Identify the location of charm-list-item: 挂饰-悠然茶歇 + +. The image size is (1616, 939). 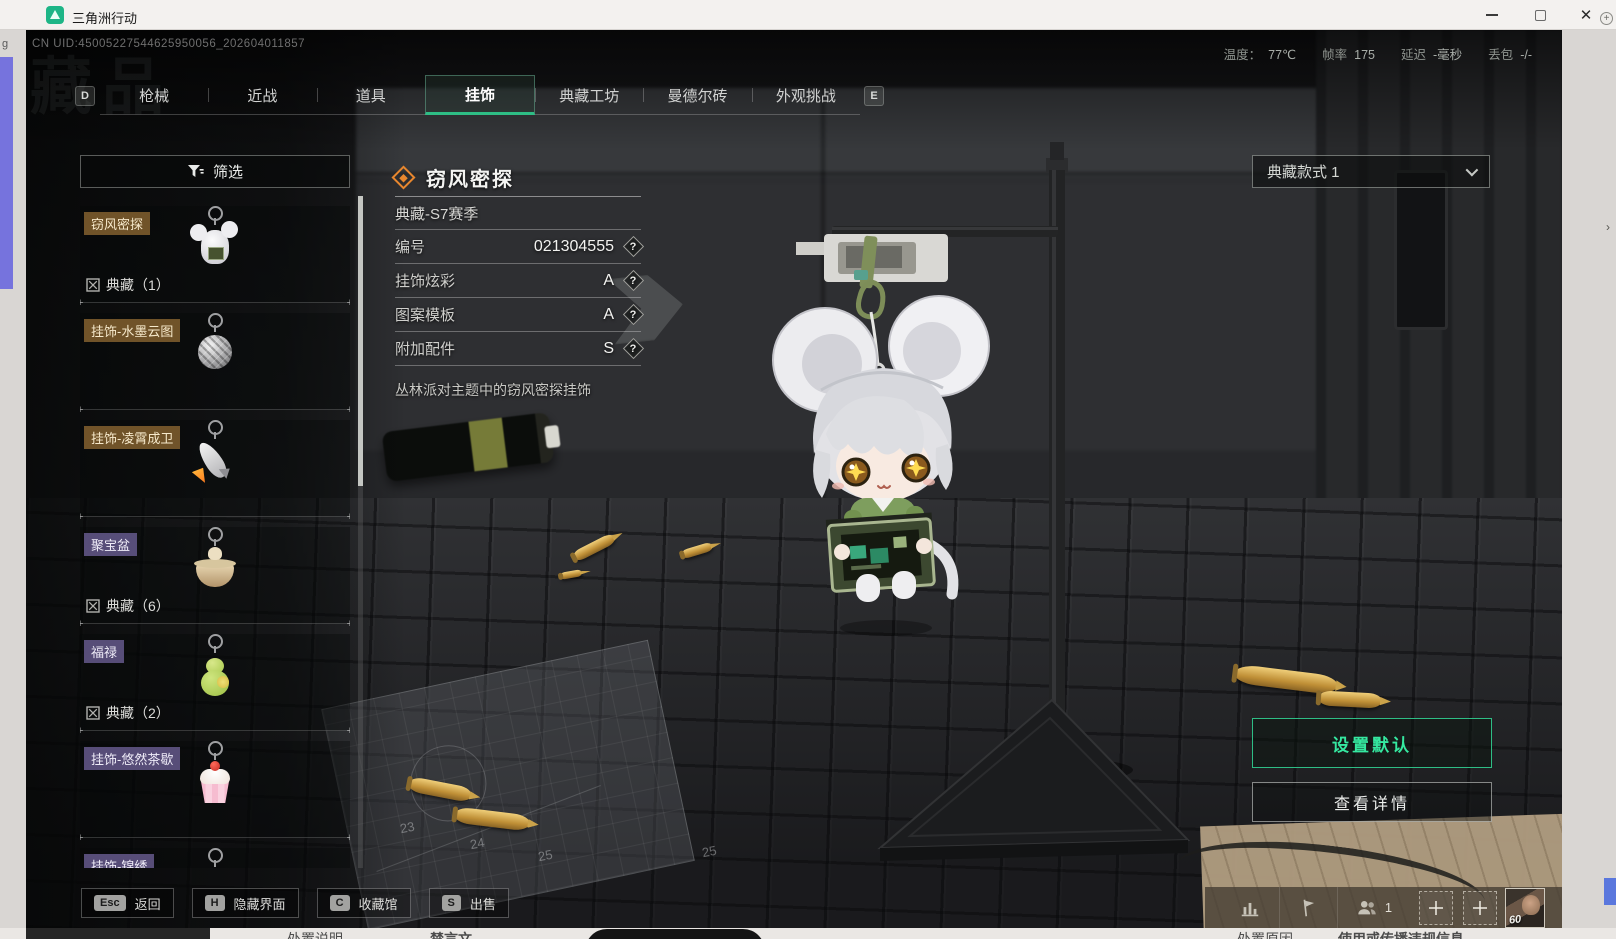
(215, 792).